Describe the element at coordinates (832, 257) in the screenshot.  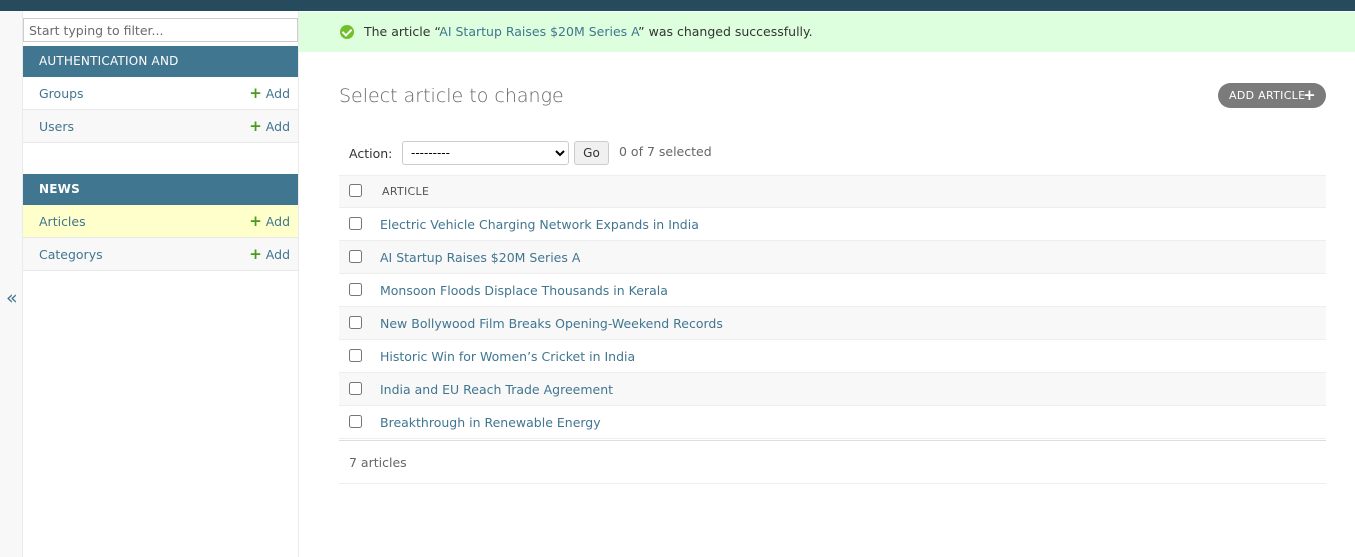
I see `table-row: AI Startup Raises $20M Series A` at that location.